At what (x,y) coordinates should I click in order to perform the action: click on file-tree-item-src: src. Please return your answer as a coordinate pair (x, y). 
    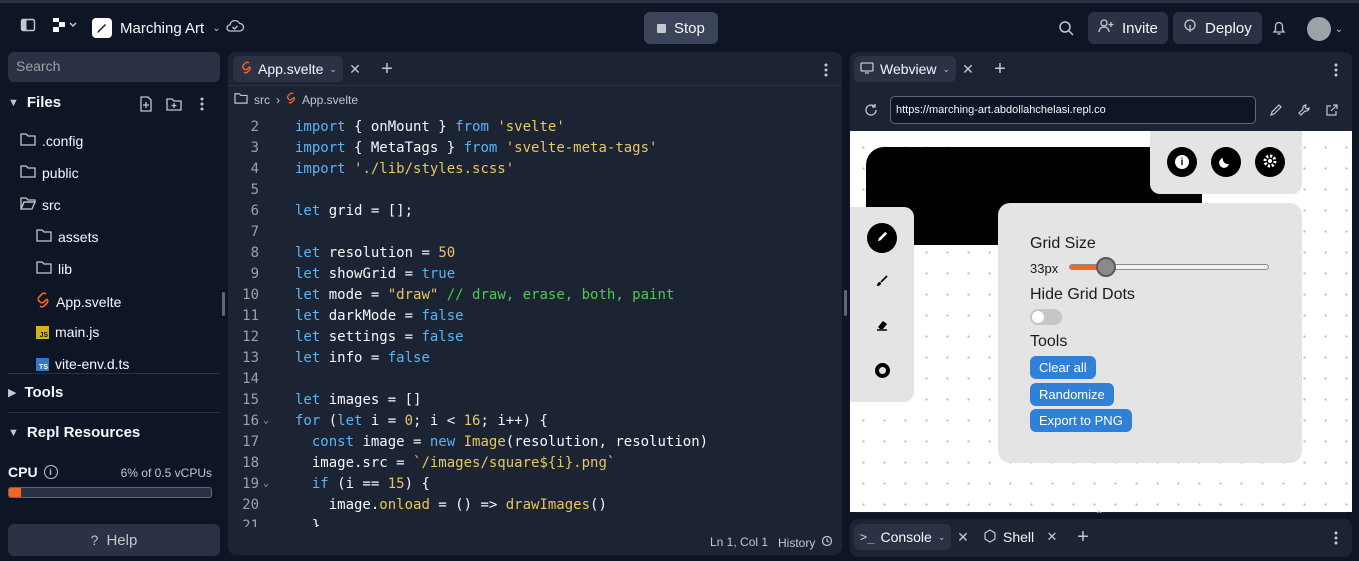
    Looking at the image, I should click on (40, 204).